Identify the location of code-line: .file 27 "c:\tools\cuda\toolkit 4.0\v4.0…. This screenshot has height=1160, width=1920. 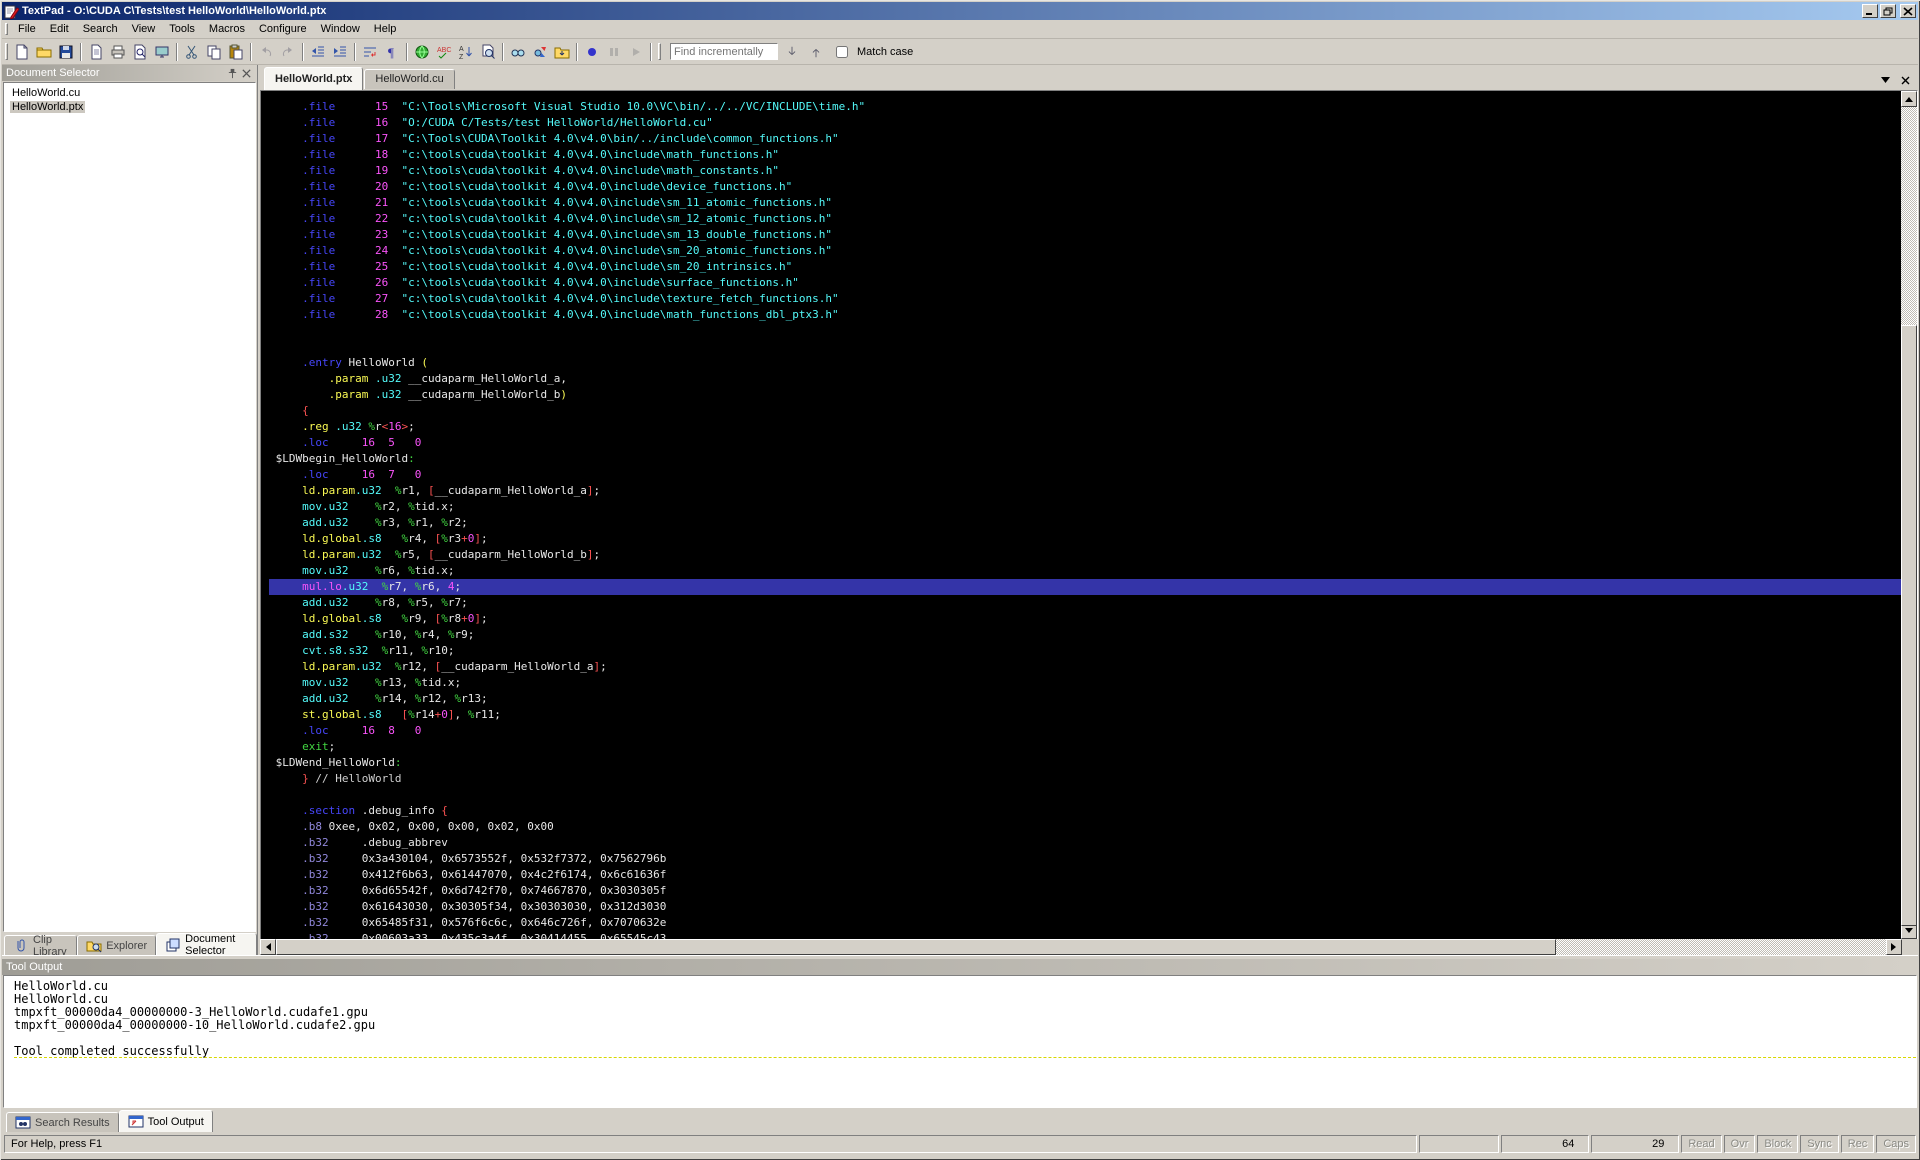
(1085, 299).